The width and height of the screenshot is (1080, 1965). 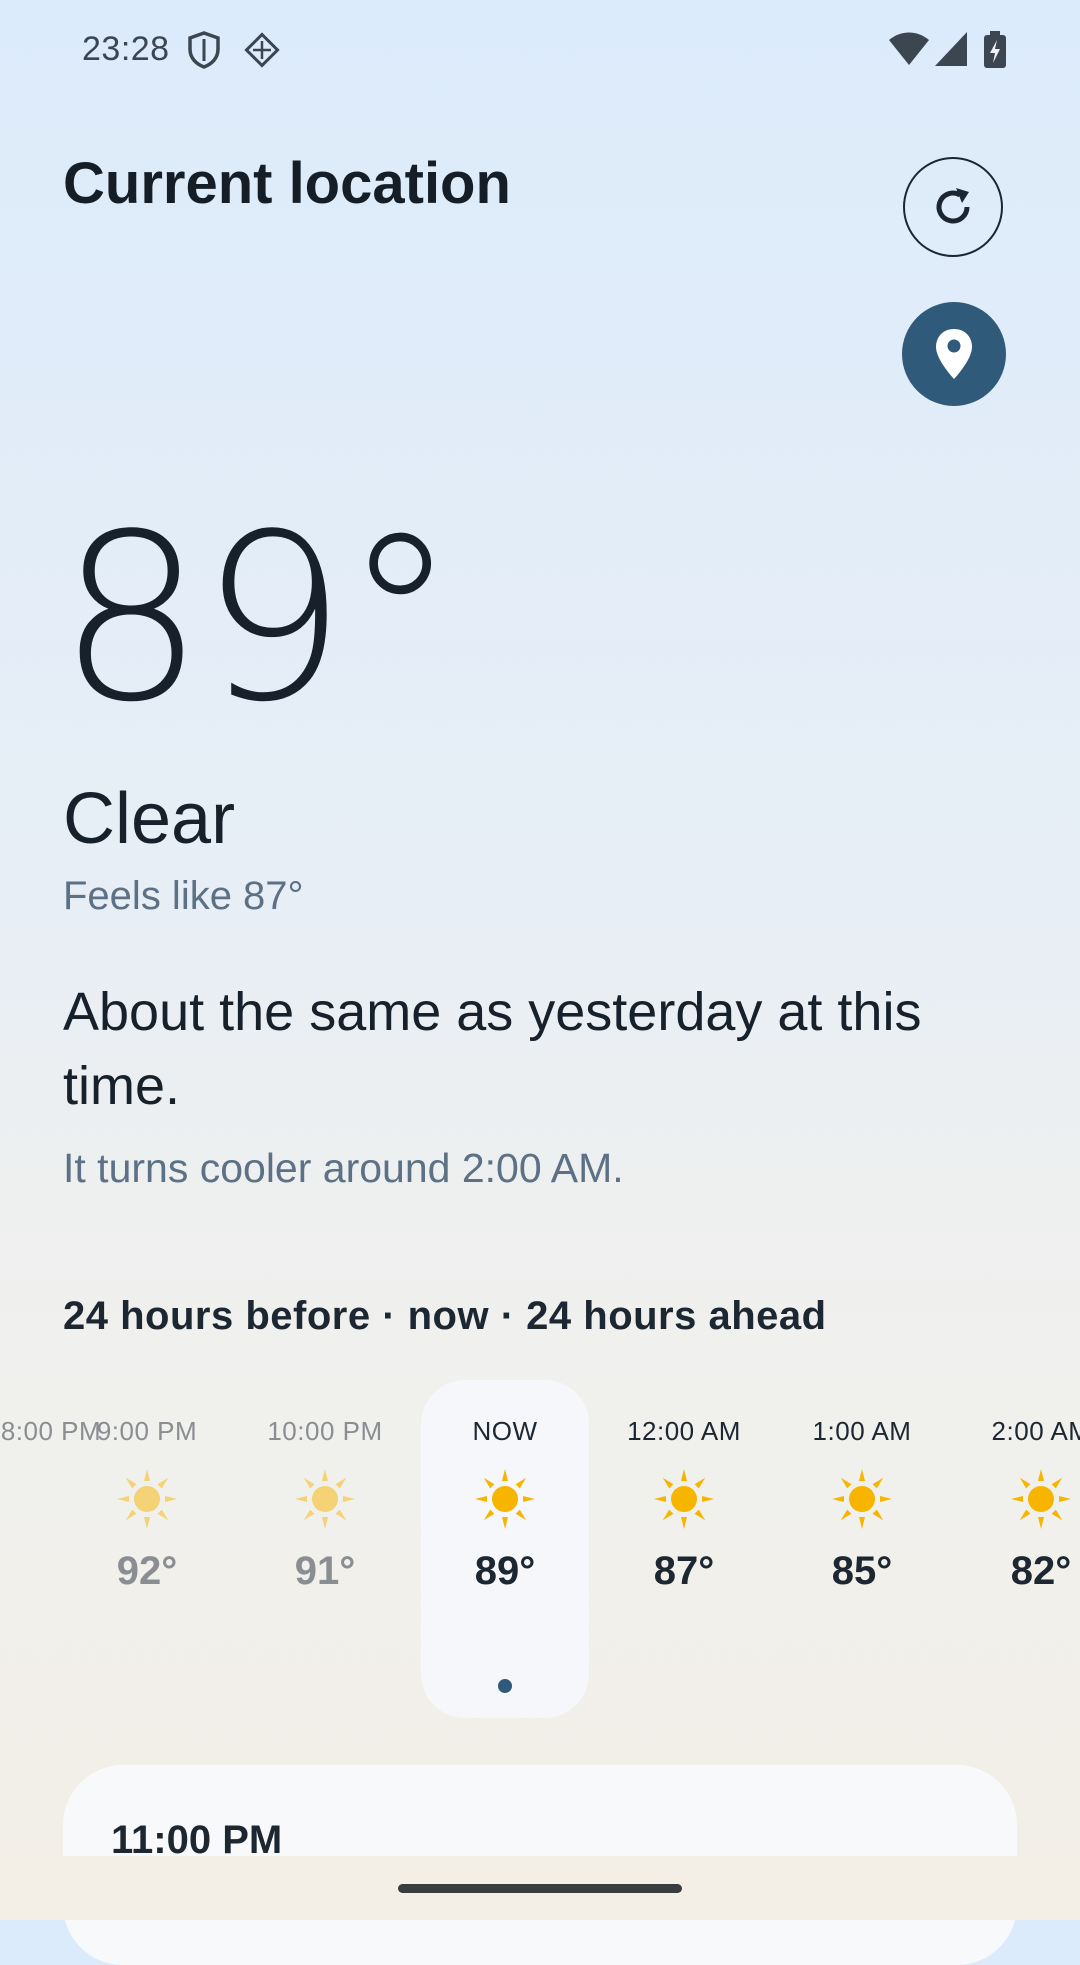 I want to click on forecast-hint: It turns cooler around 2:00 AM., so click(x=343, y=1168).